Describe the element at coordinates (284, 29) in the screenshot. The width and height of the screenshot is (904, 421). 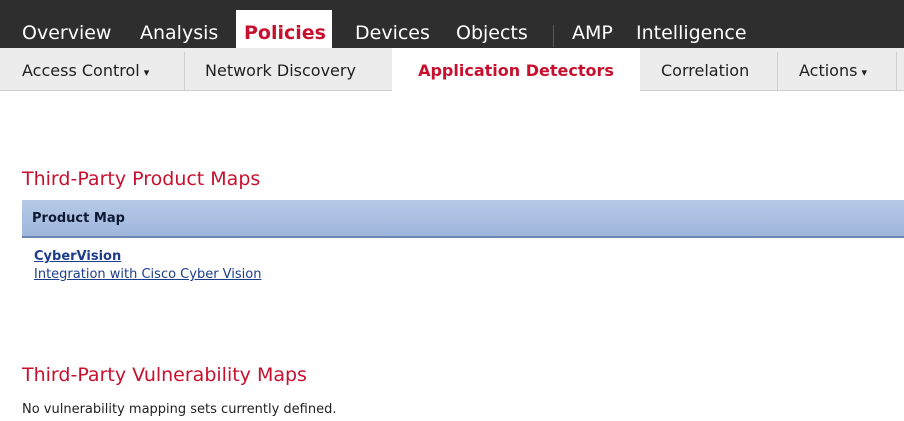
I see `tab-policies: Policies` at that location.